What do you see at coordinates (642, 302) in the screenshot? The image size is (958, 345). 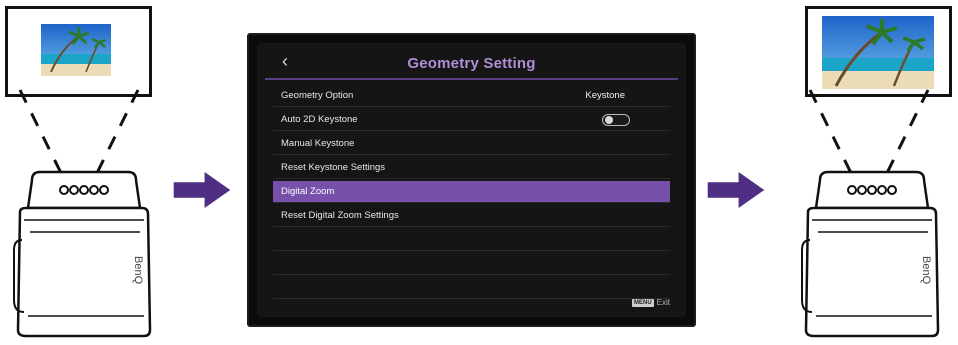 I see `menu-key-icon: MENU` at bounding box center [642, 302].